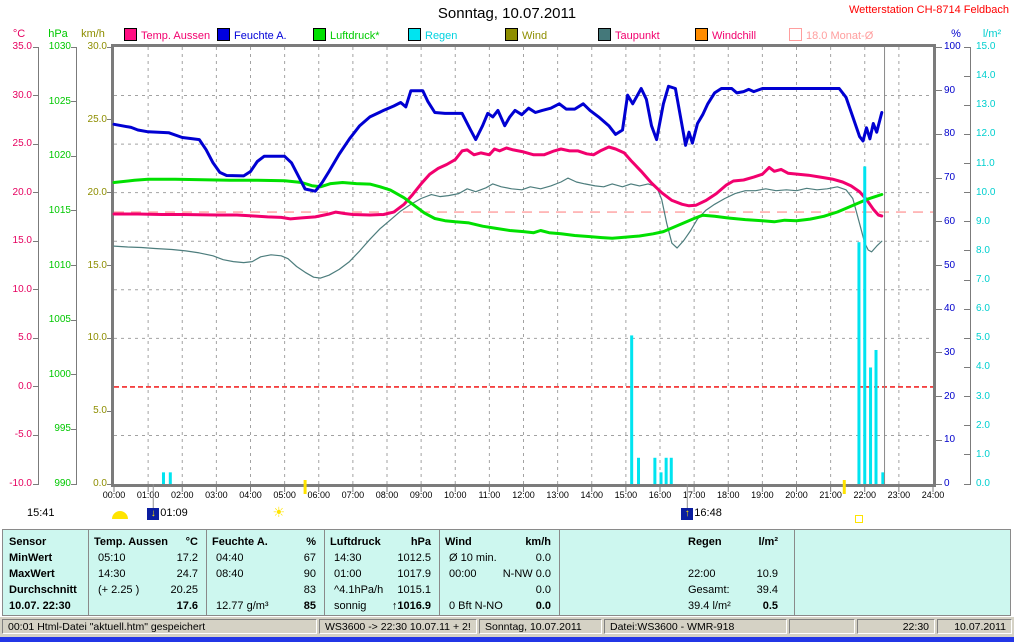 This screenshot has height=642, width=1014. Describe the element at coordinates (187, 574) in the screenshot. I see `cell-value: 24.7` at that location.